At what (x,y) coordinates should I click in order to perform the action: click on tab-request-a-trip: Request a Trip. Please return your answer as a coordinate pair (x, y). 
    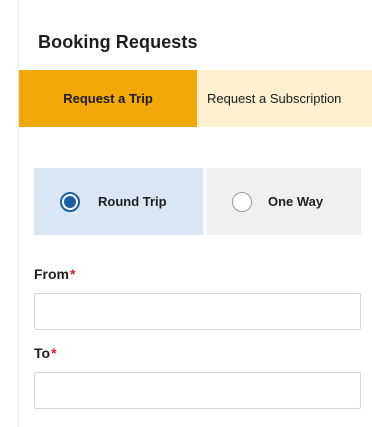
    Looking at the image, I should click on (108, 98).